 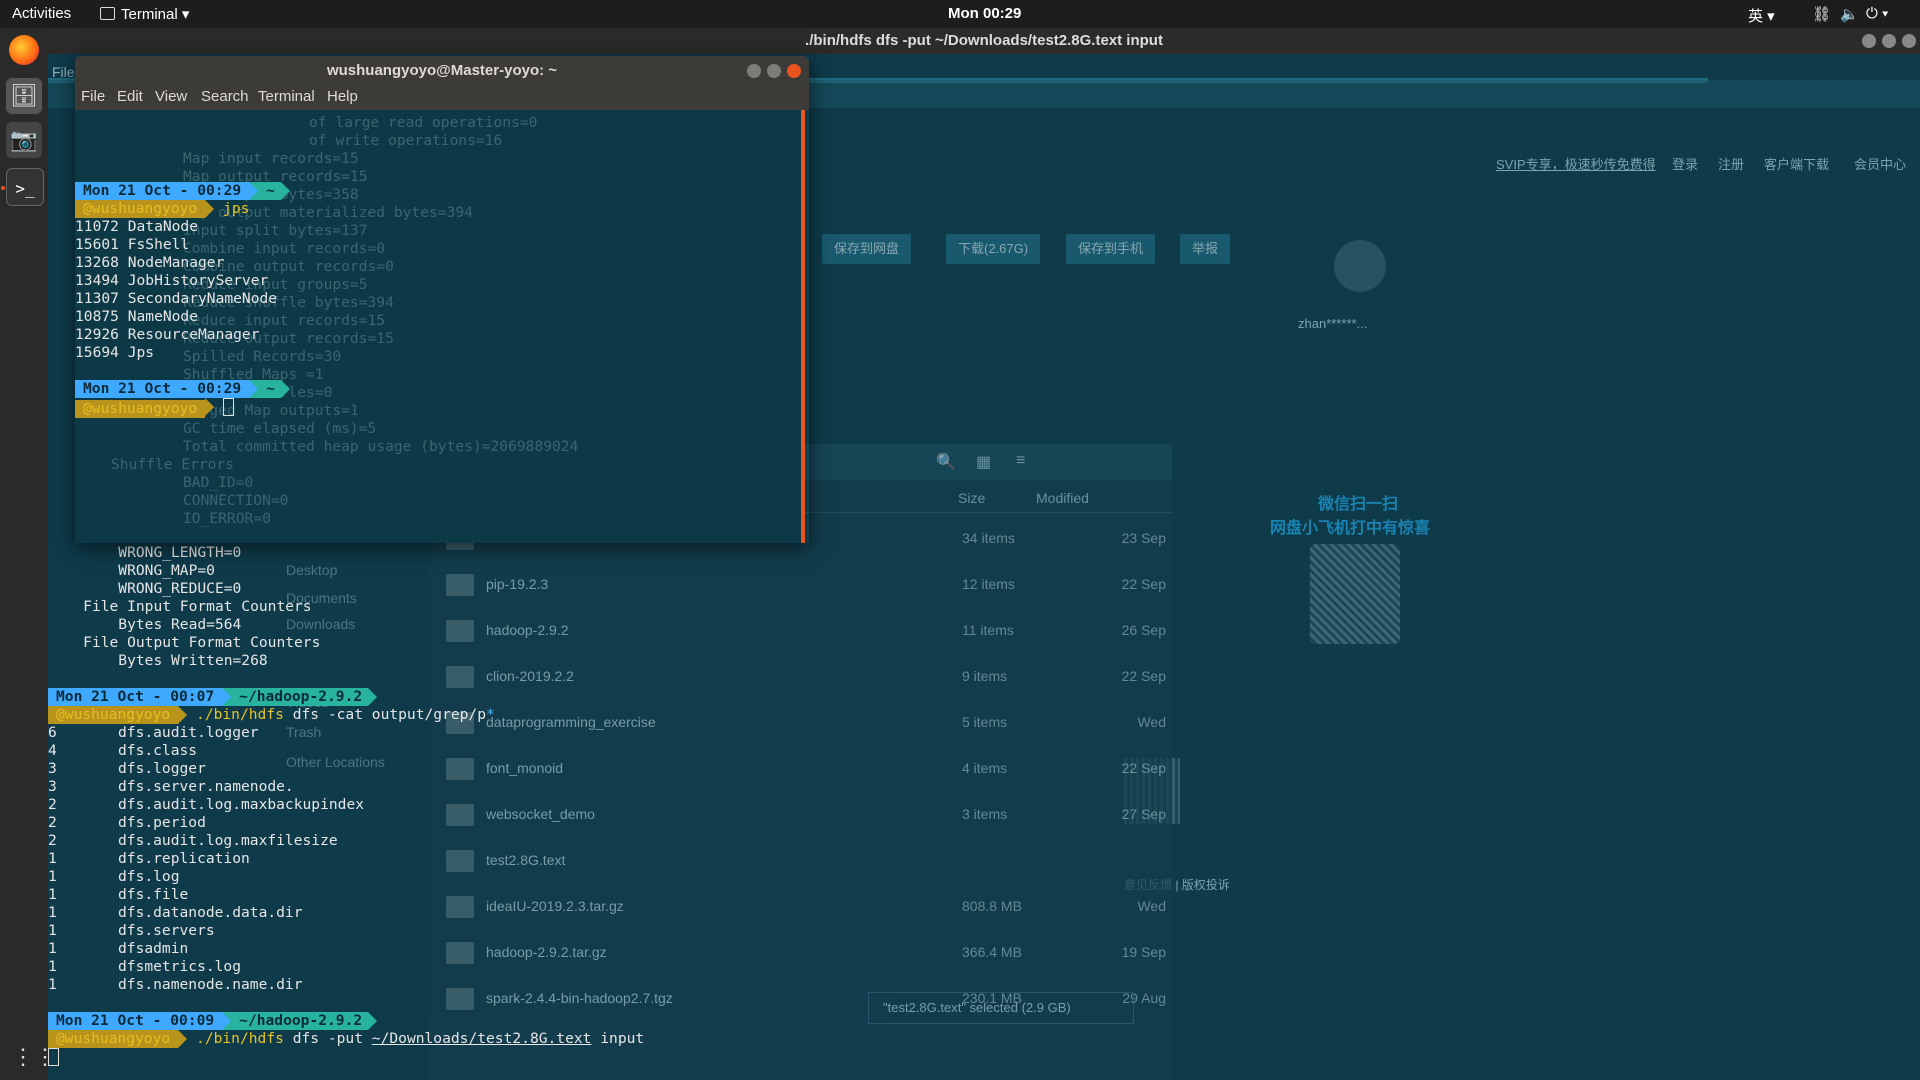 What do you see at coordinates (228, 840) in the screenshot?
I see `grep-key: dfs.audit.log.maxfilesize` at bounding box center [228, 840].